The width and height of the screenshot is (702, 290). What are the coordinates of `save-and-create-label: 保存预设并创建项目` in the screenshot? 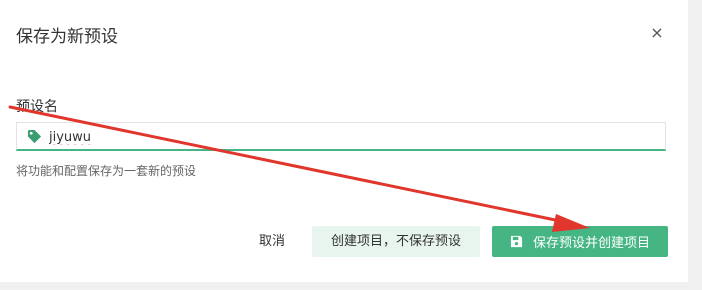 It's located at (591, 243).